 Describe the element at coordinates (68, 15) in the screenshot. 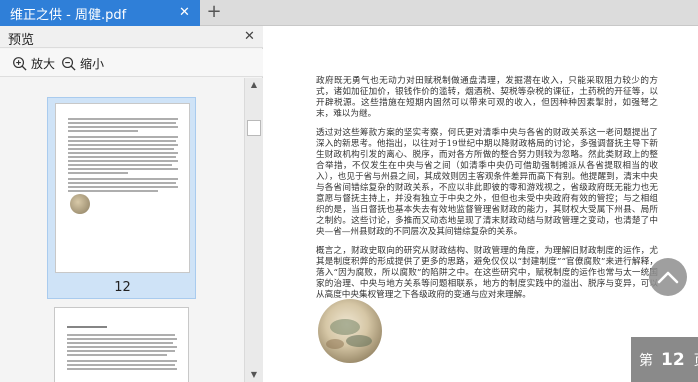

I see `tab-title: 维正之供 - 周健.pdf` at that location.